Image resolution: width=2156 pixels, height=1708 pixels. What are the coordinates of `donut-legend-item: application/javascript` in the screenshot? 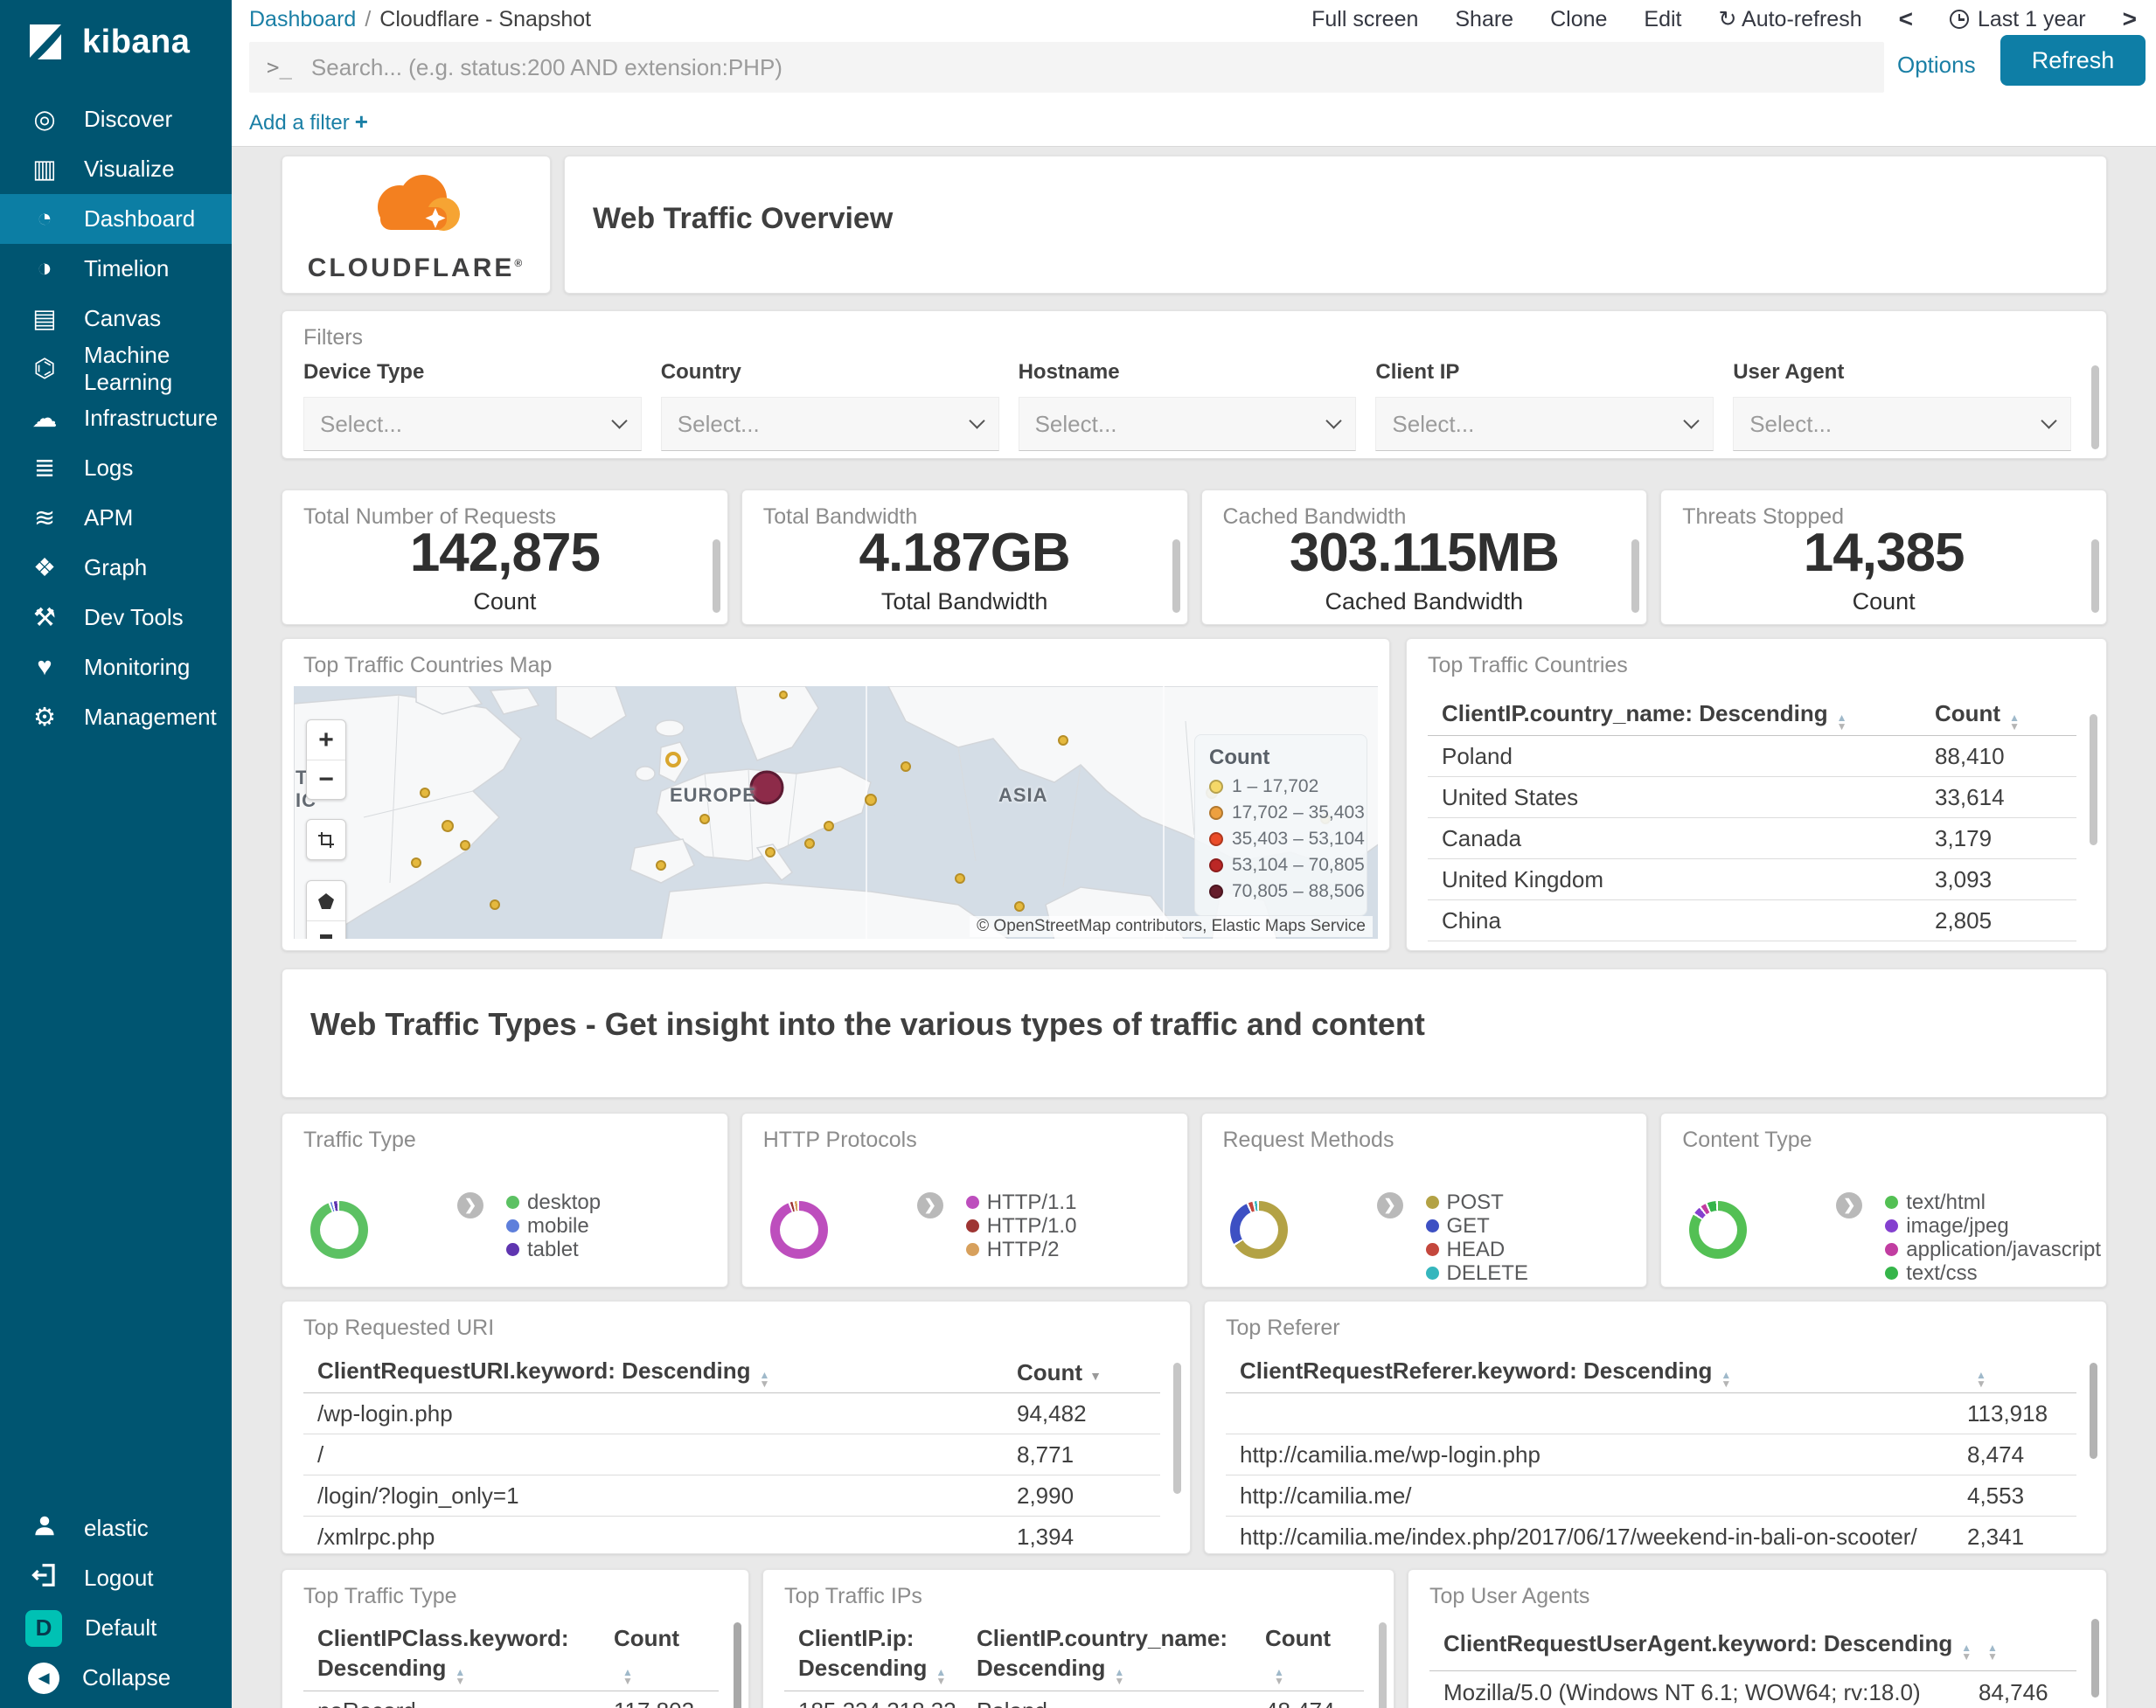 It's located at (1993, 1249).